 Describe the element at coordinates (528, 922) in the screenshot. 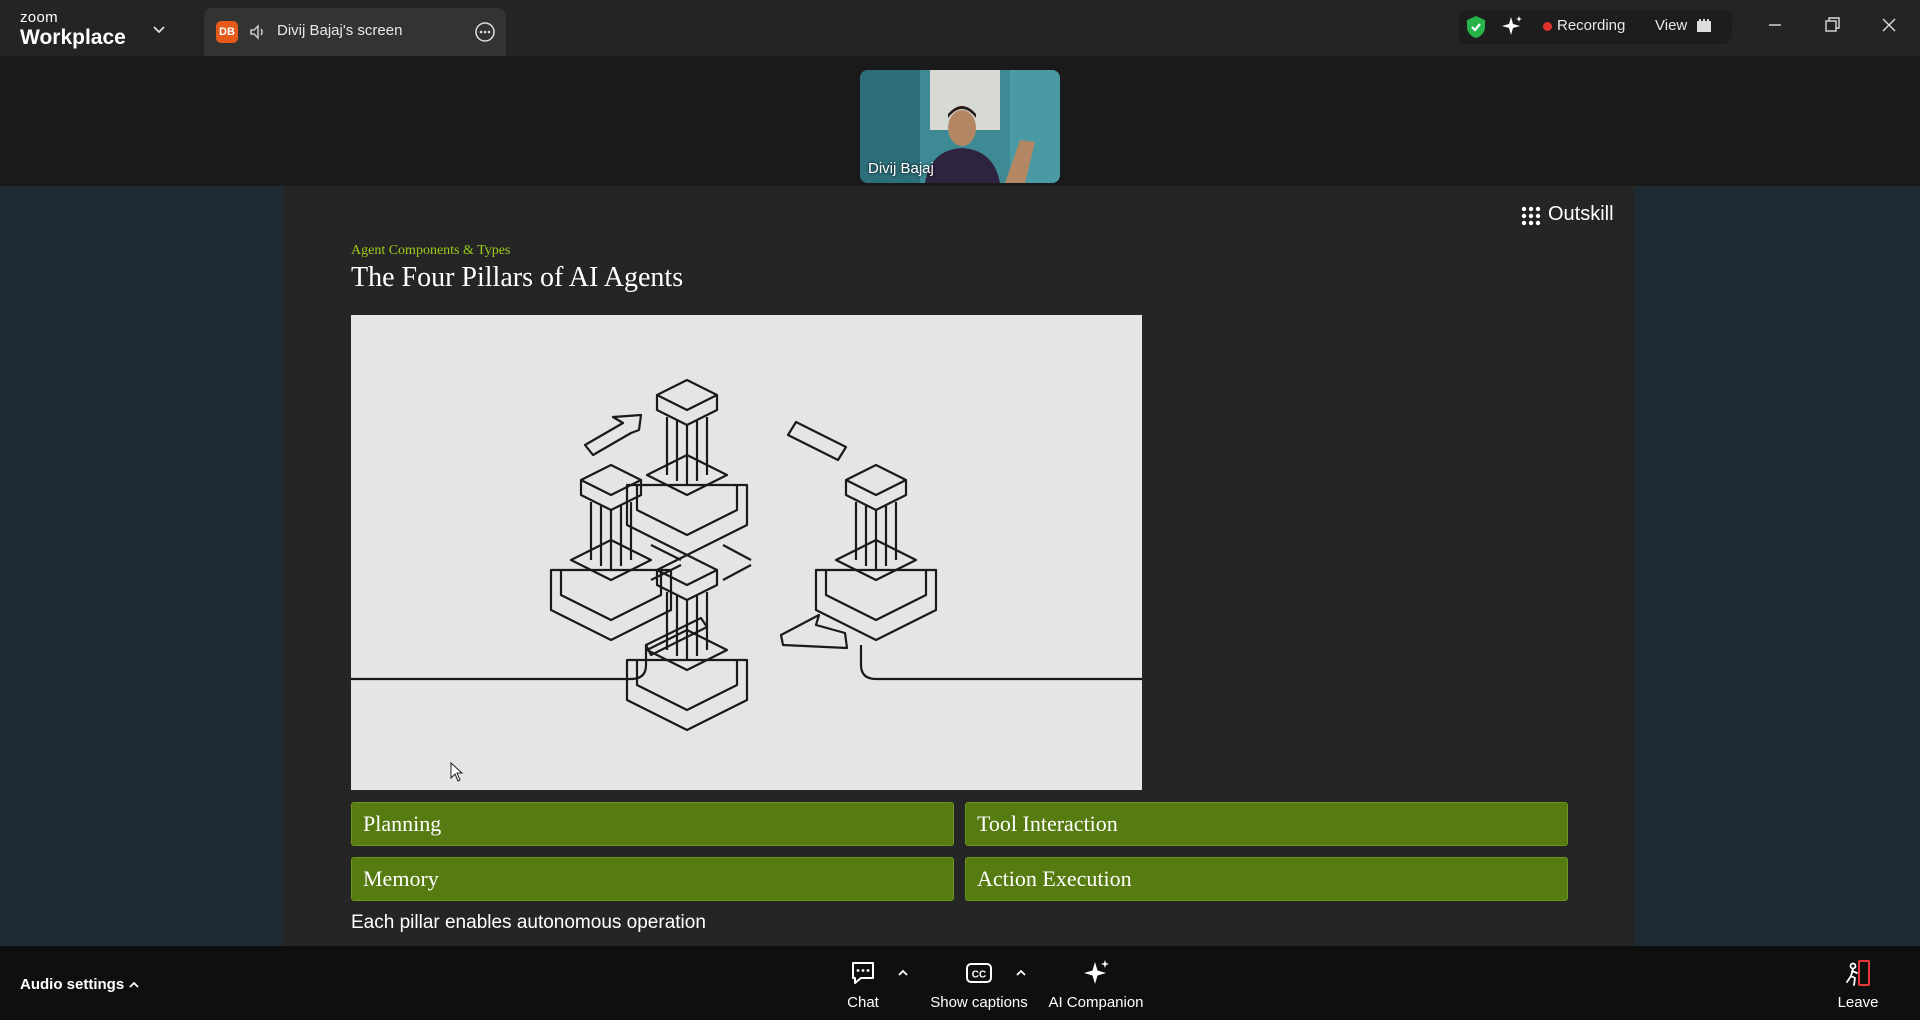

I see `slide-caption: Each pillar enables autonomous operation` at that location.